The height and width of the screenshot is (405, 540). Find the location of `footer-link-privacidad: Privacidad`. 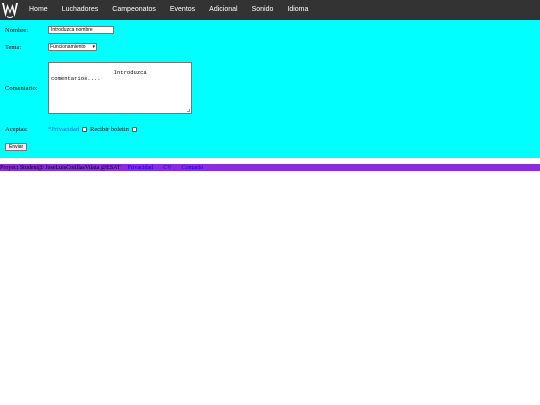

footer-link-privacidad: Privacidad is located at coordinates (141, 168).